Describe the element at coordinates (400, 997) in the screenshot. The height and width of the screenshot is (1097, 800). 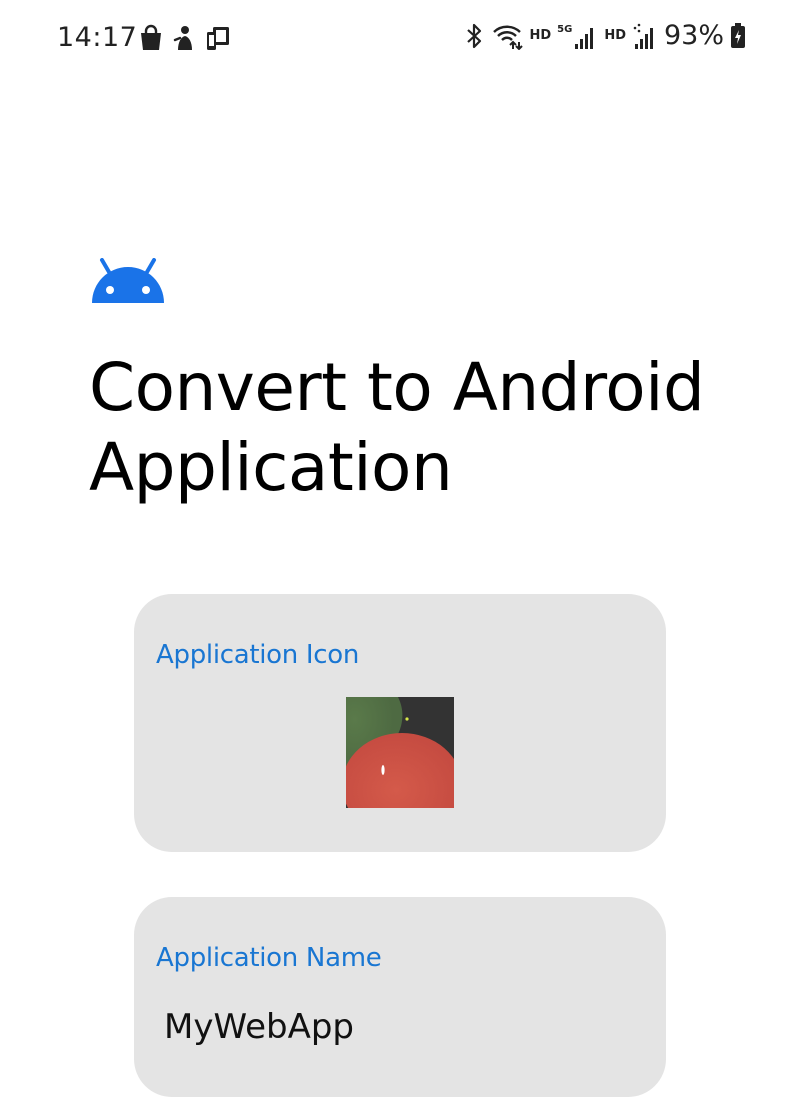
I see `application-name-card: Application Name MyWebApp` at that location.